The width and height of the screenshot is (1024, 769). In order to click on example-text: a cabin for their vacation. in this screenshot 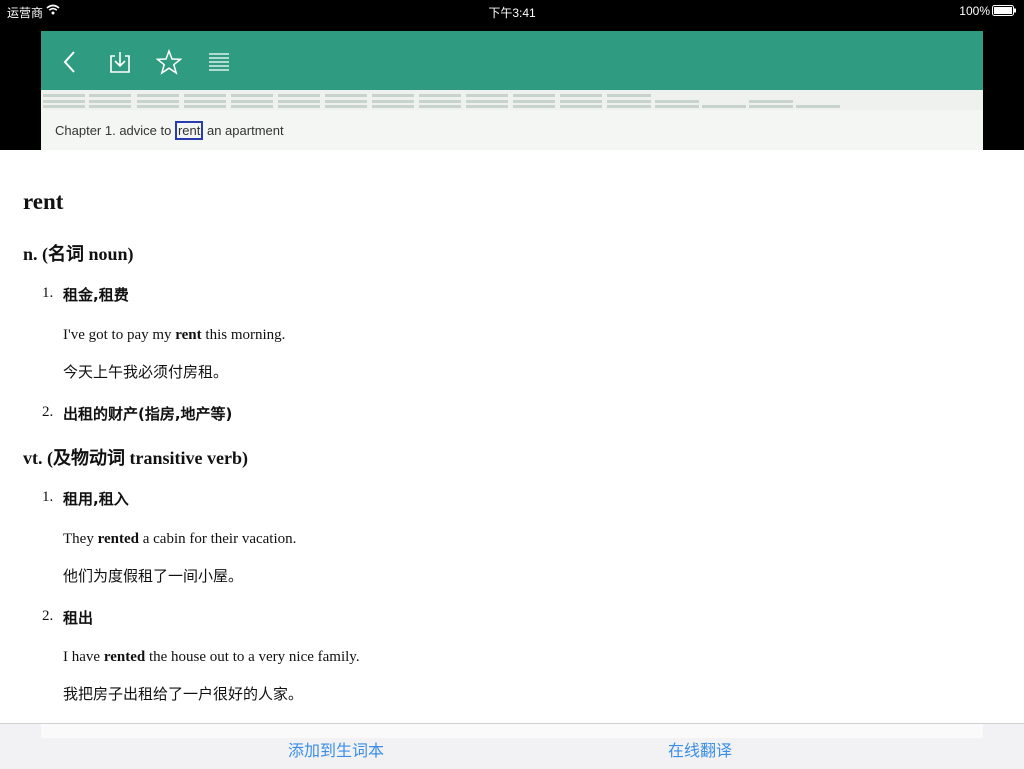, I will do `click(217, 539)`.